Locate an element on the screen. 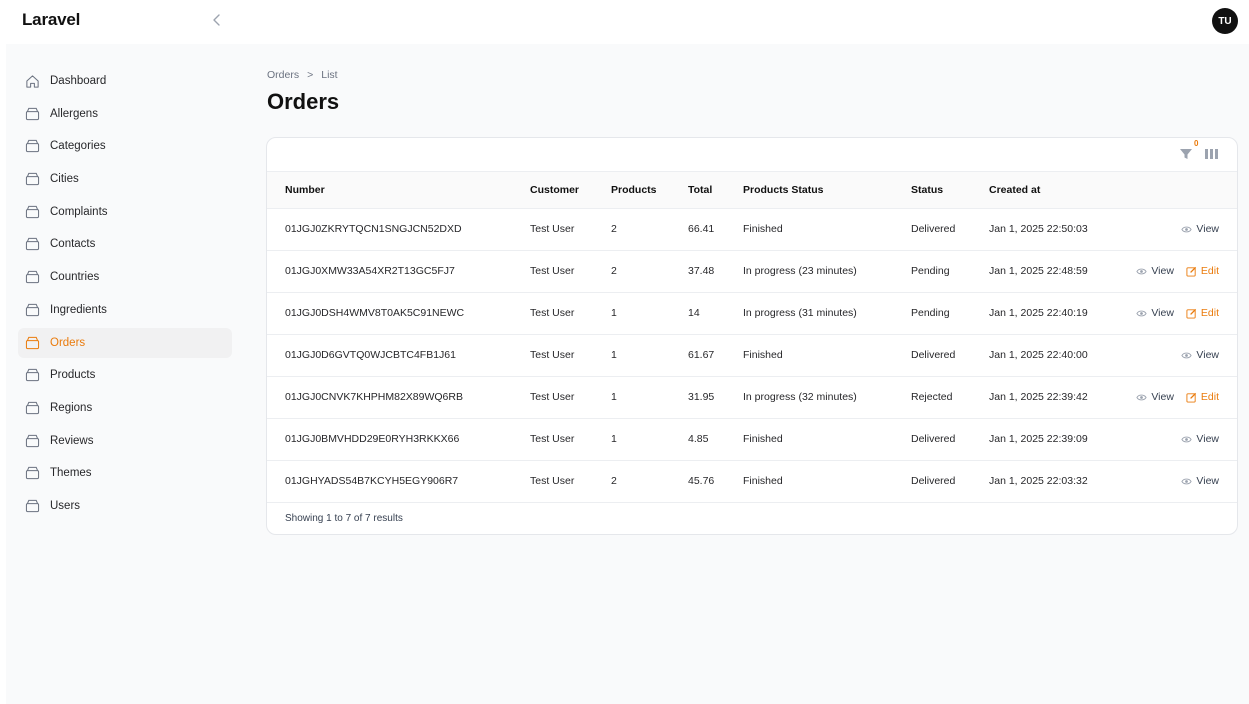 Image resolution: width=1249 pixels, height=704 pixels. sidebar-item-categories: Categories is located at coordinates (125, 146).